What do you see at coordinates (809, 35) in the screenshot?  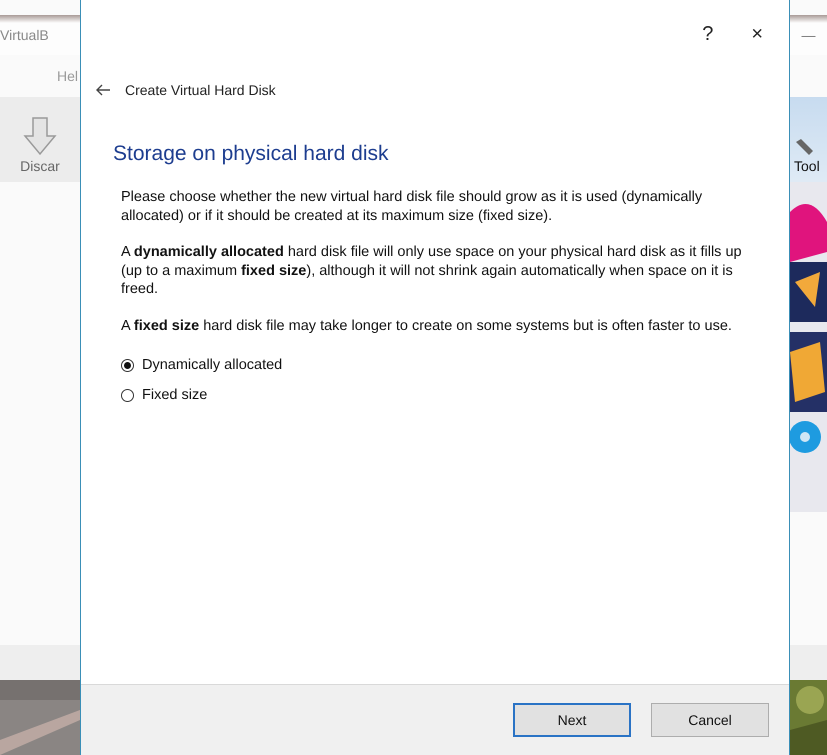 I see `minimize-button: —` at bounding box center [809, 35].